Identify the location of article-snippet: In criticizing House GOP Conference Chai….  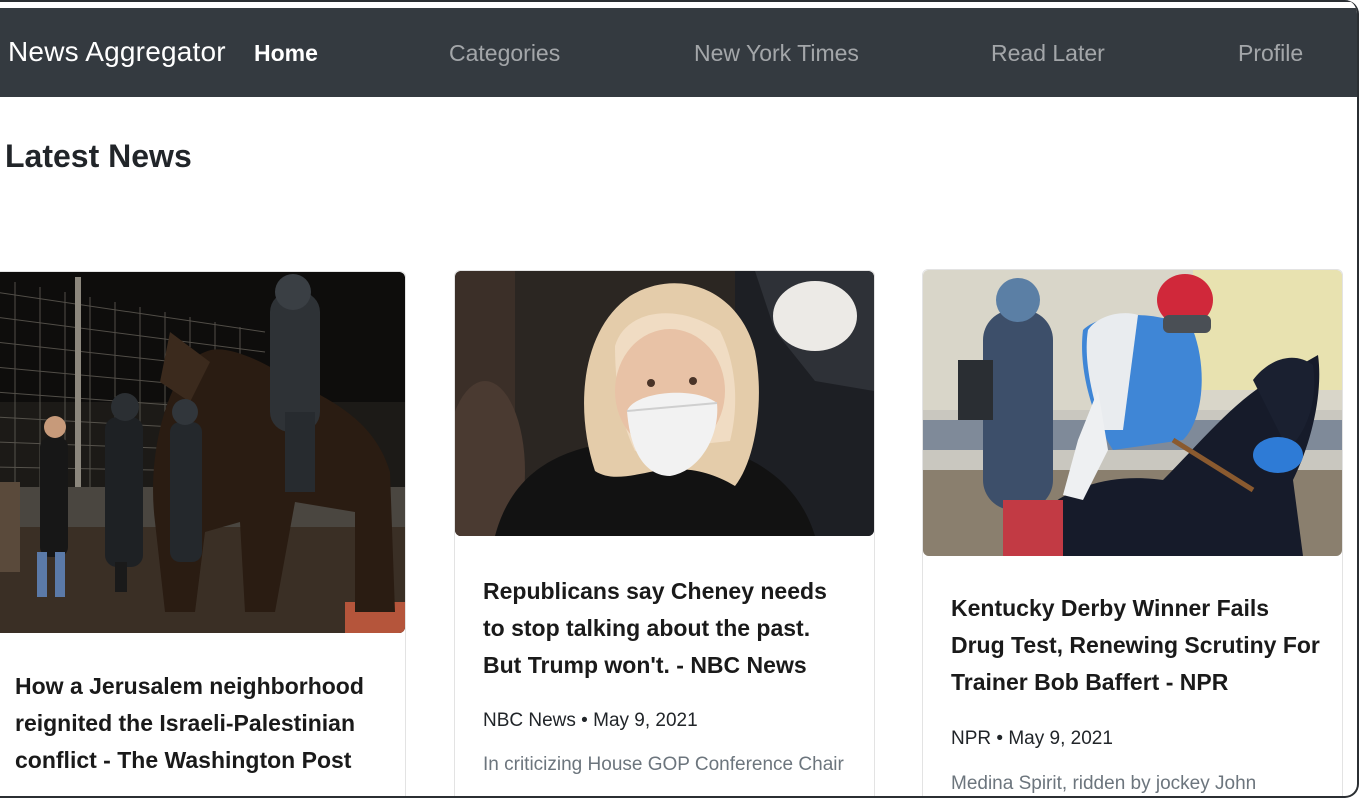
(663, 764).